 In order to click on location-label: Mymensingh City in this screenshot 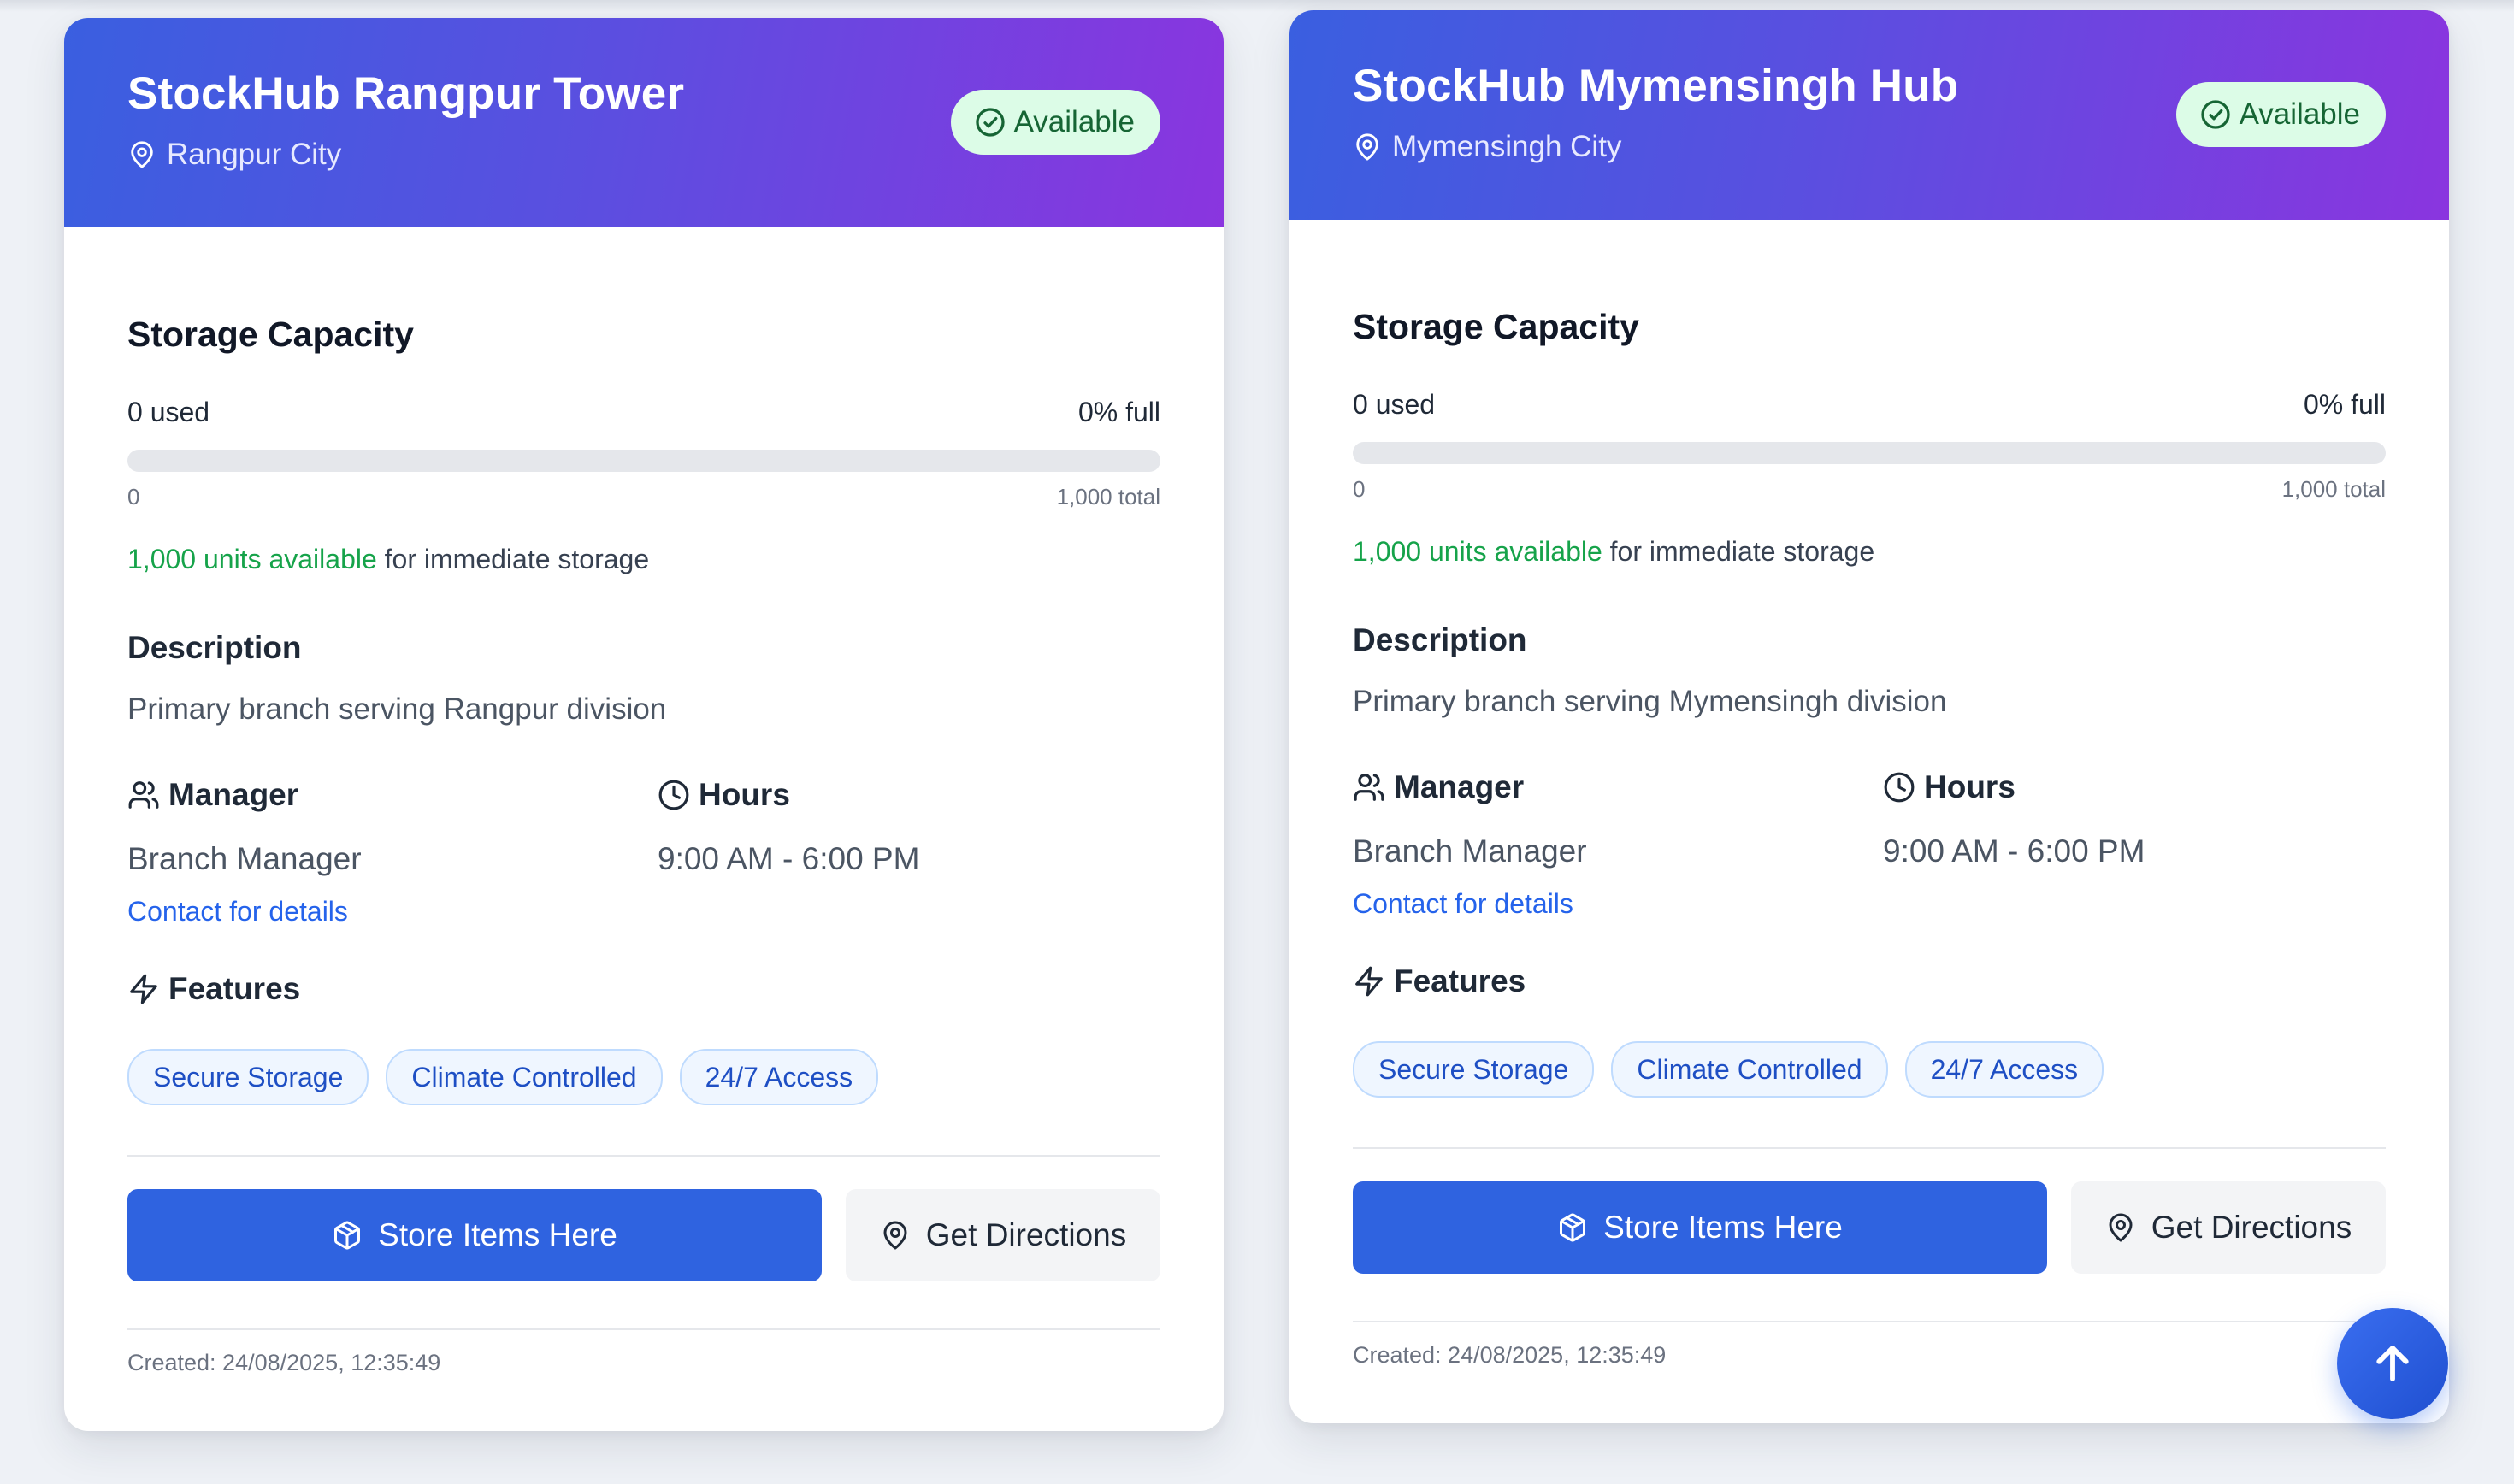, I will do `click(1507, 146)`.